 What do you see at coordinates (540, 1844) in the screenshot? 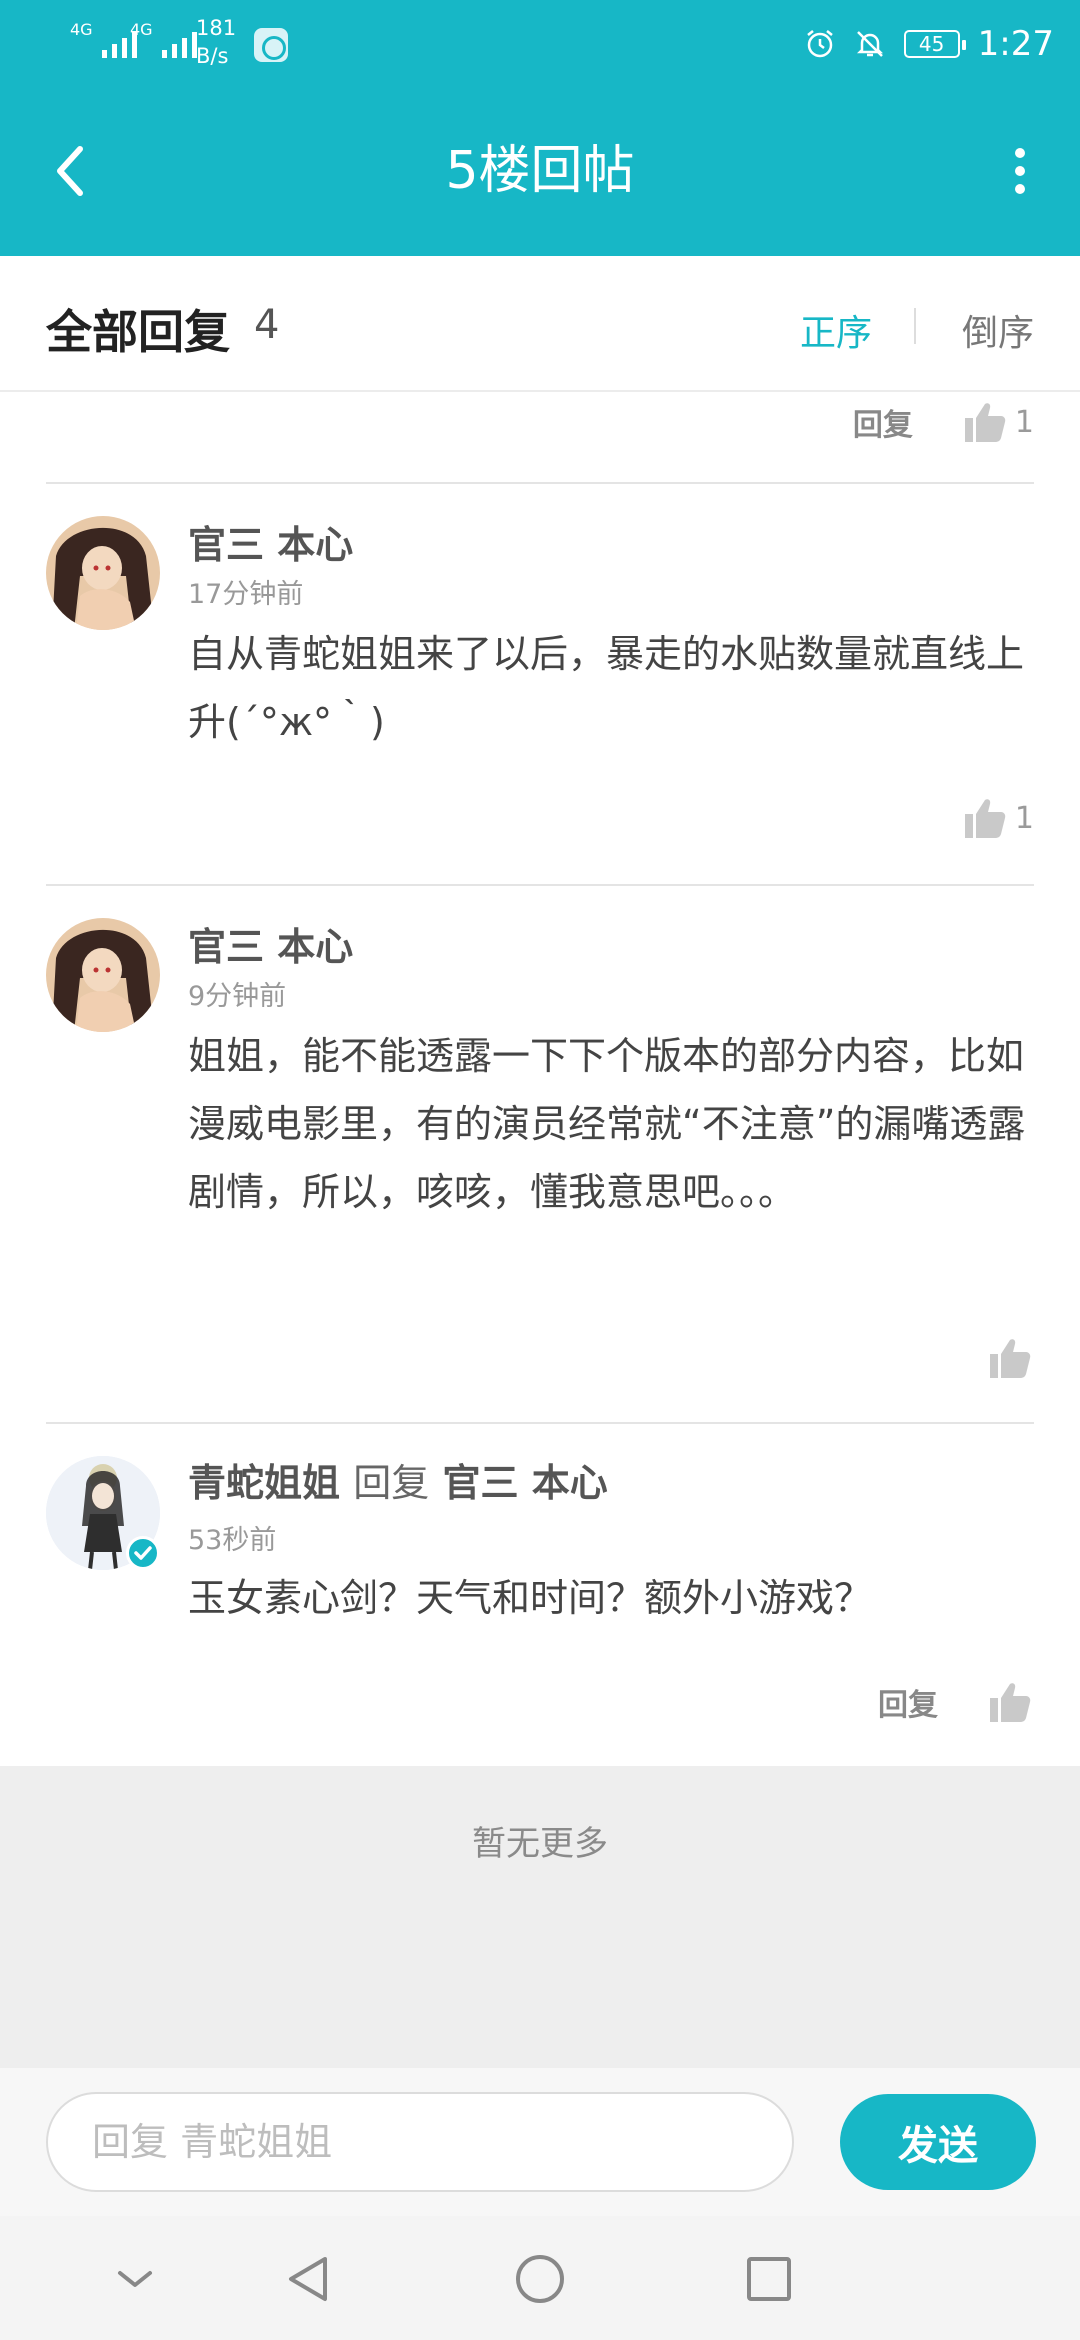
I see `no-more-text: 暂无更多` at bounding box center [540, 1844].